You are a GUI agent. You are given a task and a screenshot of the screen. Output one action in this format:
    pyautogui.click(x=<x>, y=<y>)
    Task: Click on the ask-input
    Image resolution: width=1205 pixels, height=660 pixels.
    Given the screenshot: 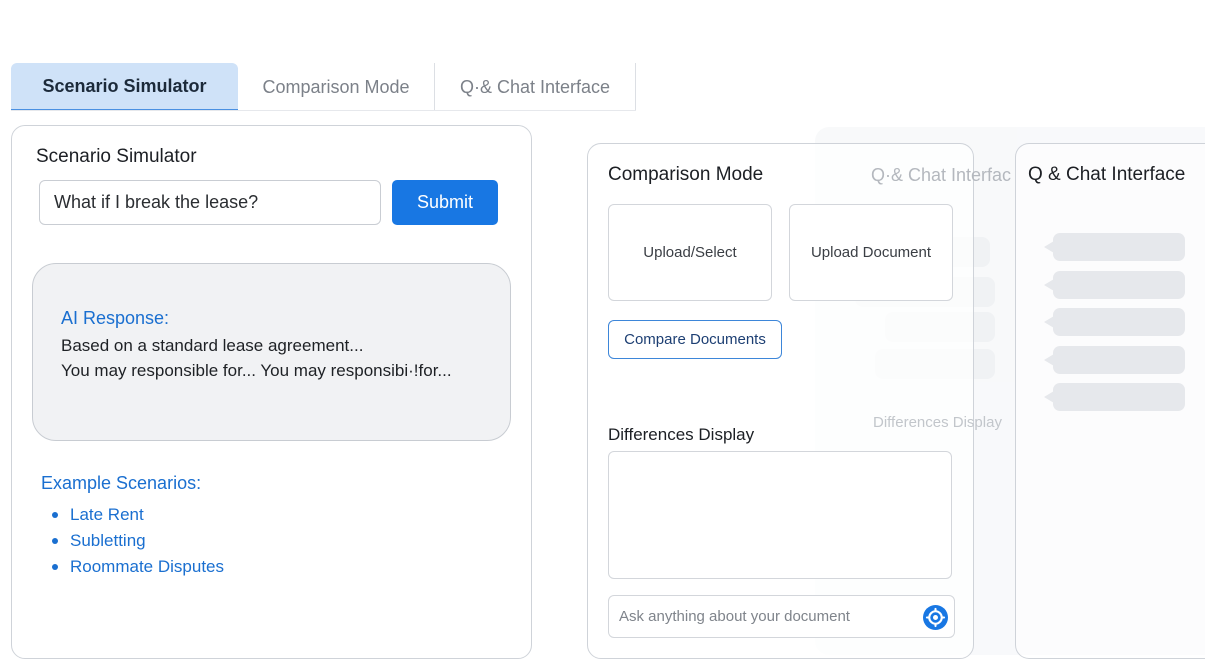 What is the action you would take?
    pyautogui.click(x=759, y=616)
    